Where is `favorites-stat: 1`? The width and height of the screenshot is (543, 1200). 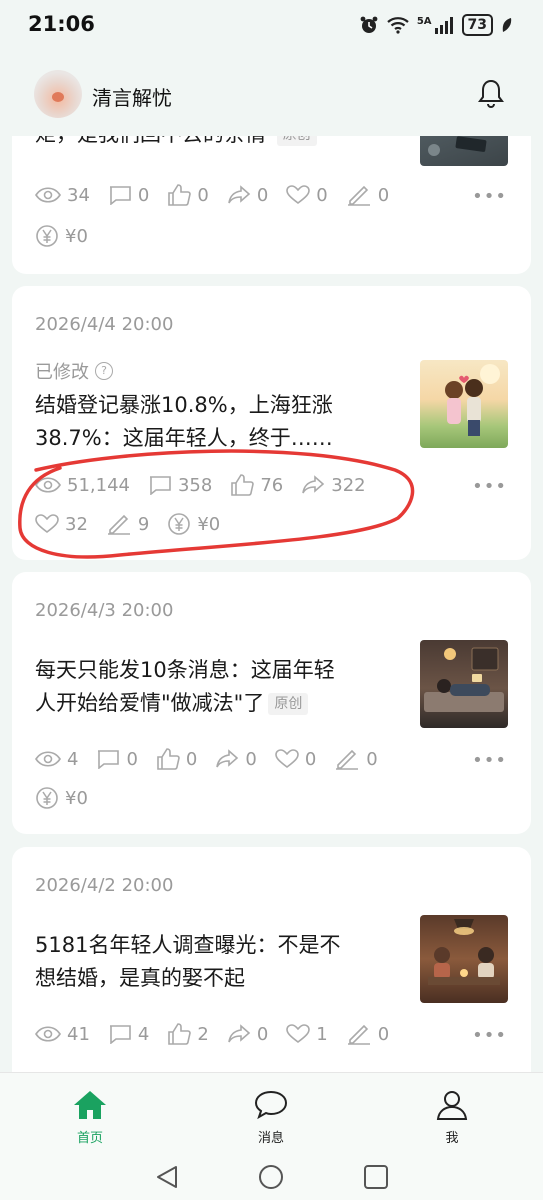 favorites-stat: 1 is located at coordinates (307, 1034).